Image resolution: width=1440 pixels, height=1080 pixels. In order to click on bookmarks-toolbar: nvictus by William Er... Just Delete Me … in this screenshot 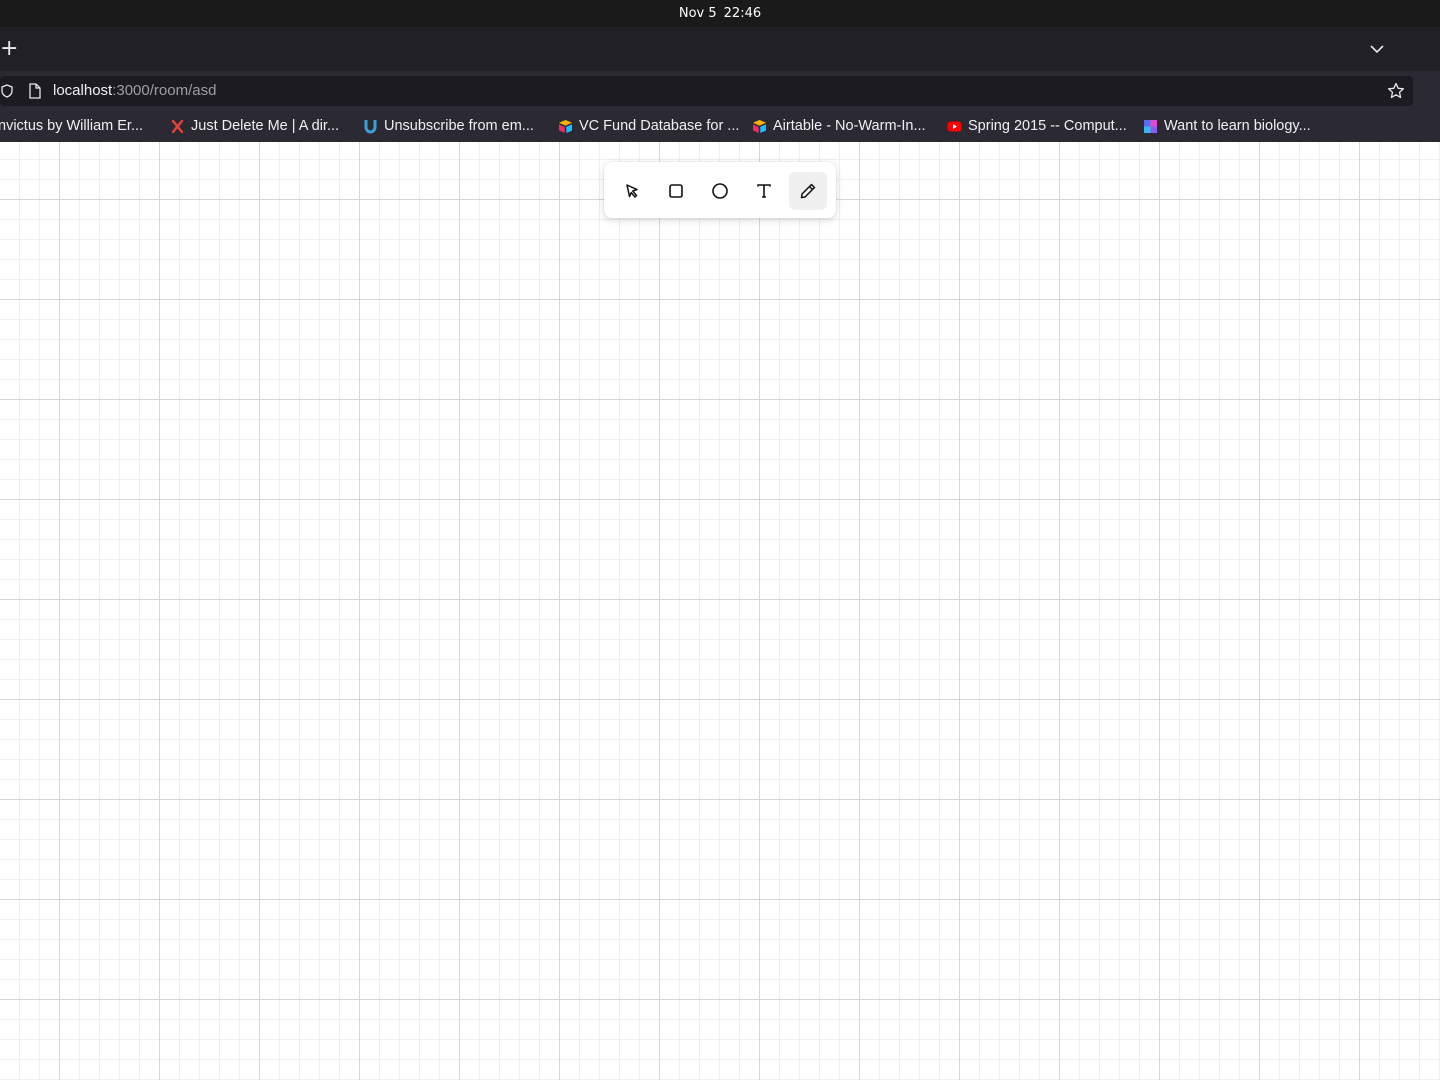, I will do `click(720, 125)`.